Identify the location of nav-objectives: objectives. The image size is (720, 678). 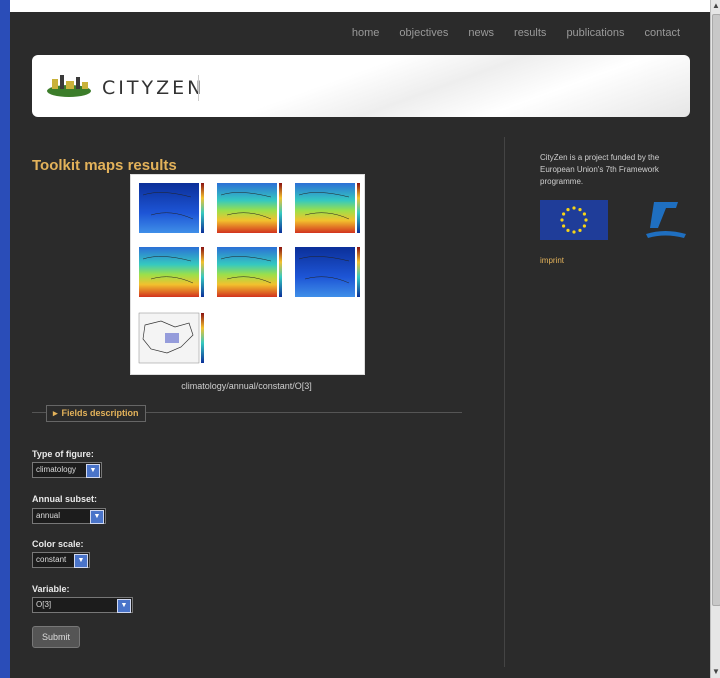
(423, 33).